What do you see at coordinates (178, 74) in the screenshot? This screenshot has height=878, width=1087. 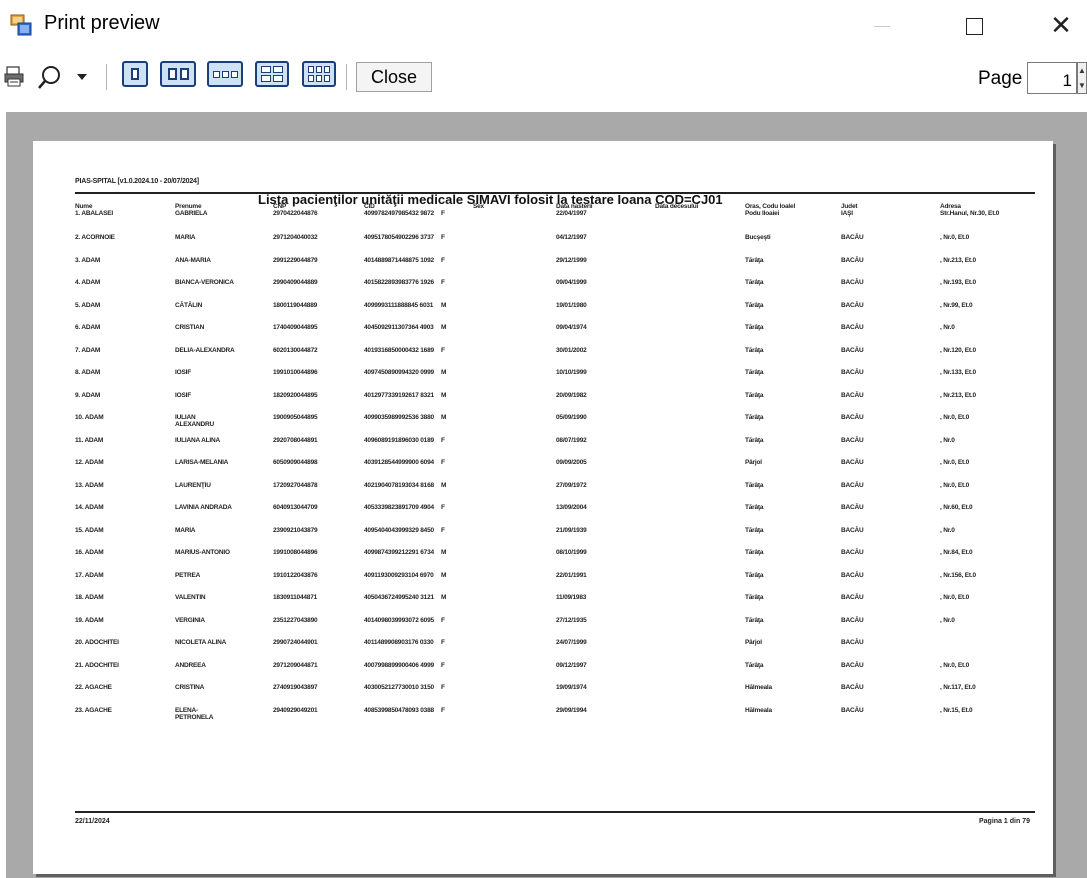 I see `two-pages-button` at bounding box center [178, 74].